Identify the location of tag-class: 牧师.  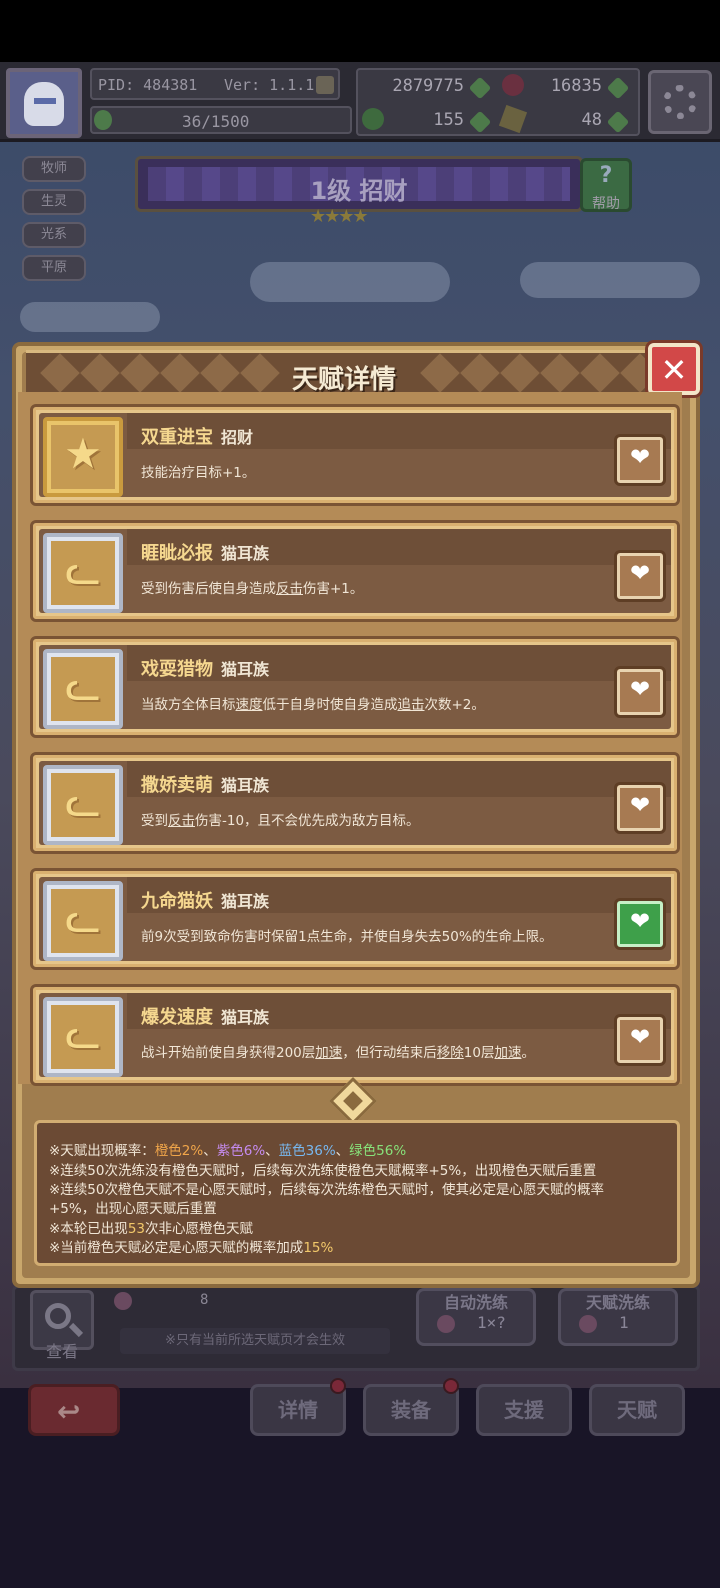
(54, 169).